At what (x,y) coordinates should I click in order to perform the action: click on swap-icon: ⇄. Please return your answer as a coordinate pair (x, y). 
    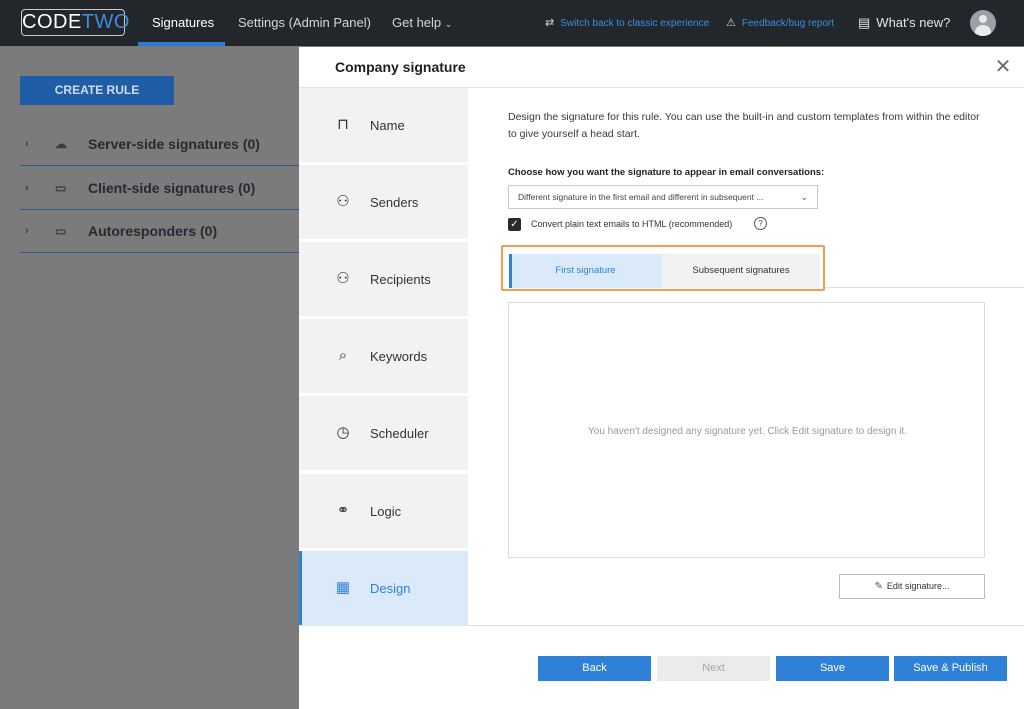
    Looking at the image, I should click on (550, 23).